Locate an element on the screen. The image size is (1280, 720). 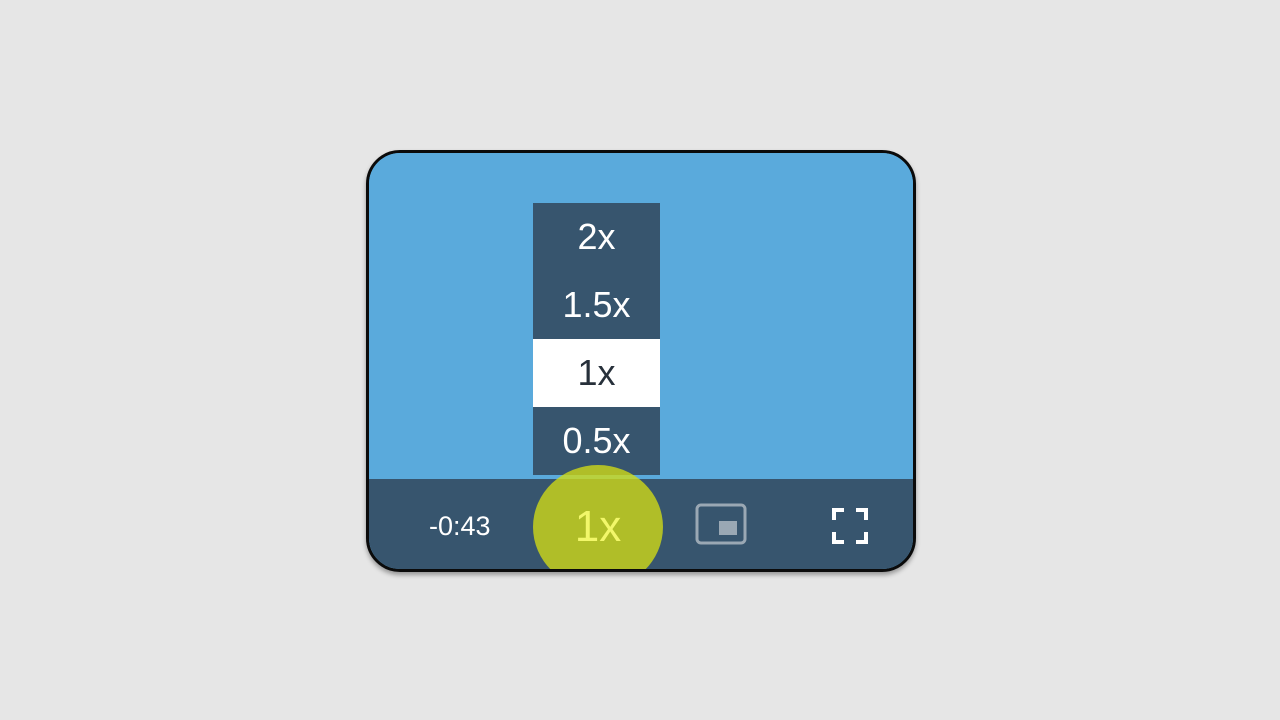
fullscreen-icon is located at coordinates (850, 526).